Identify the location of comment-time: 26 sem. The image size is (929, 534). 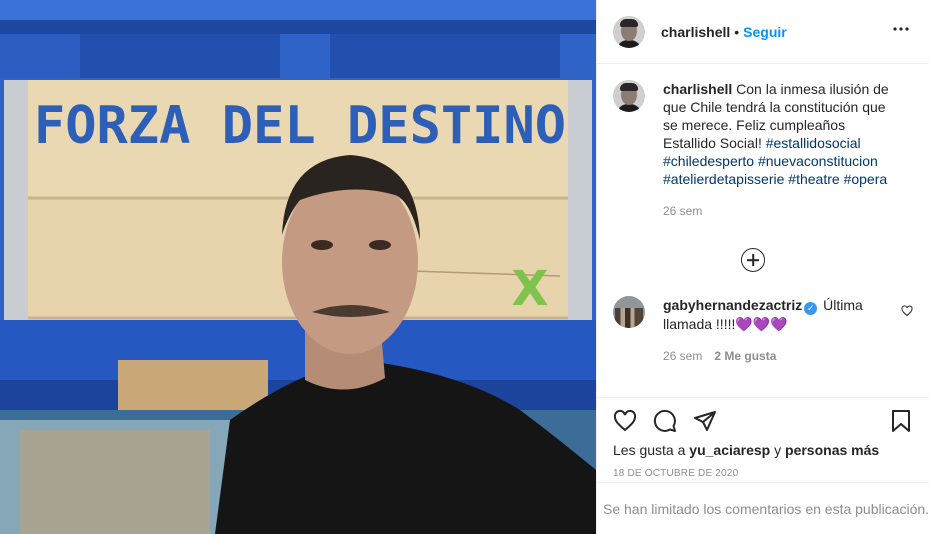
(682, 356).